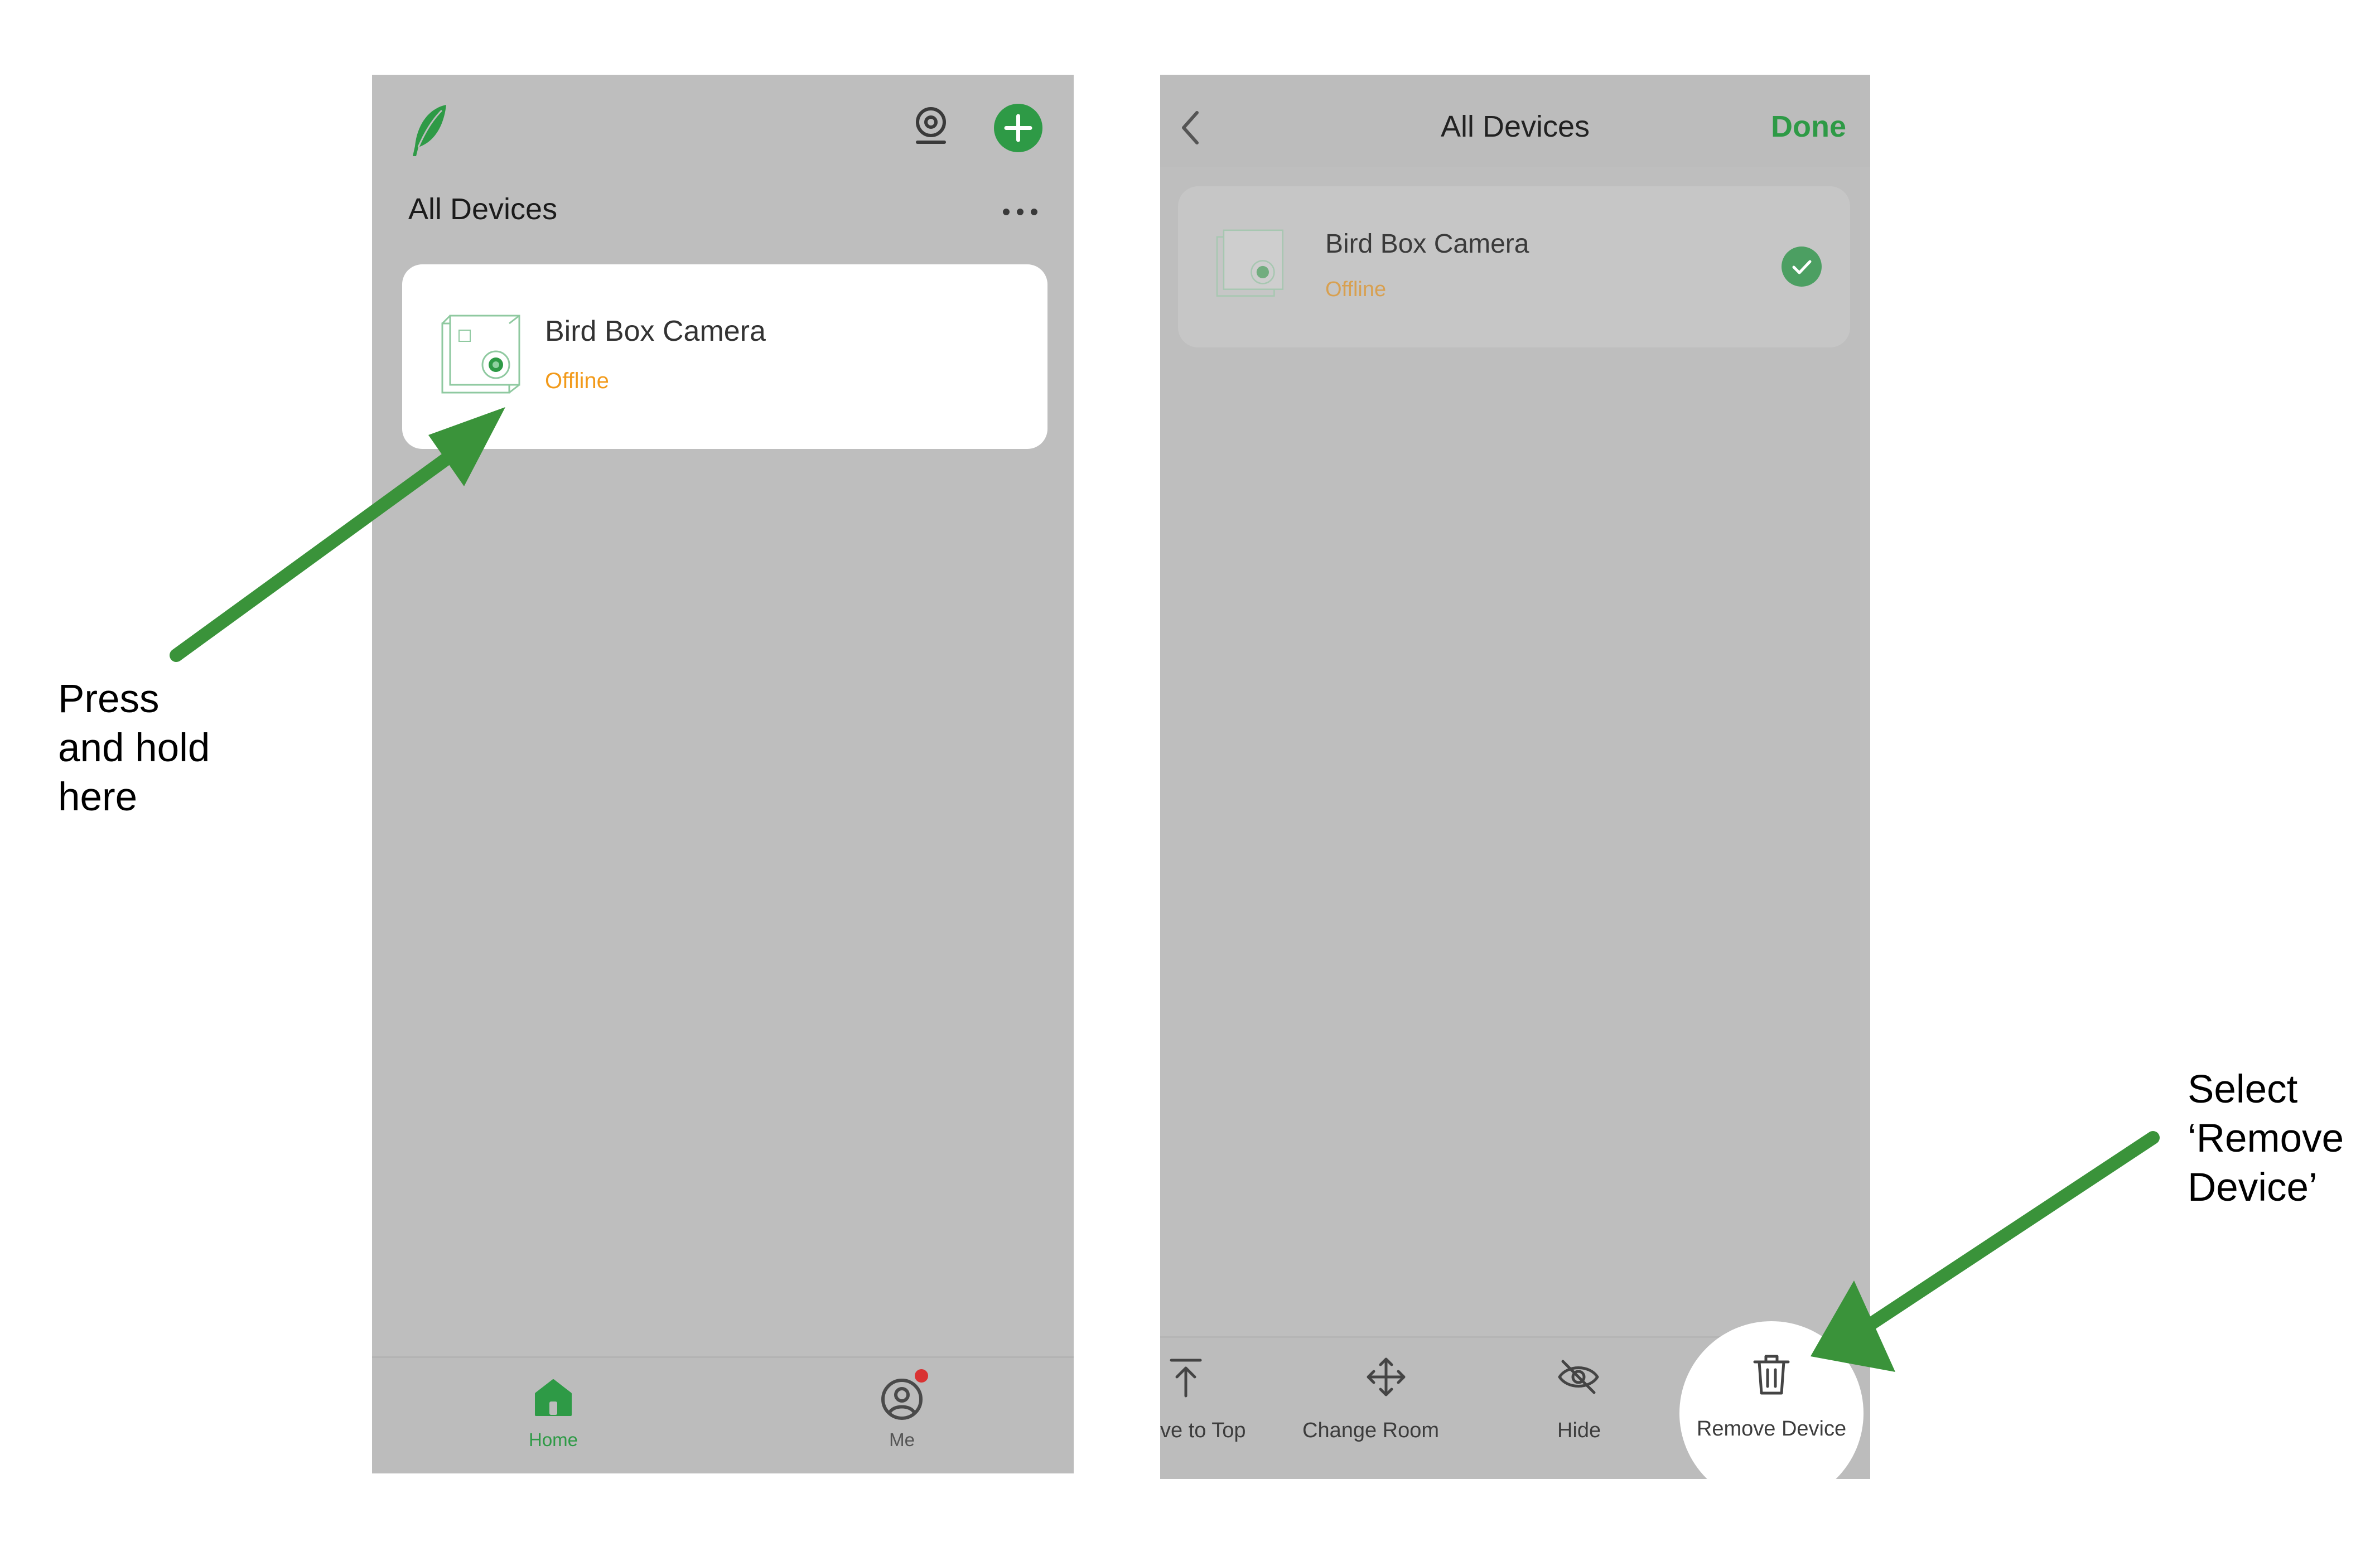 Image resolution: width=2380 pixels, height=1561 pixels. What do you see at coordinates (1386, 1408) in the screenshot?
I see `change-room-button: Change Room` at bounding box center [1386, 1408].